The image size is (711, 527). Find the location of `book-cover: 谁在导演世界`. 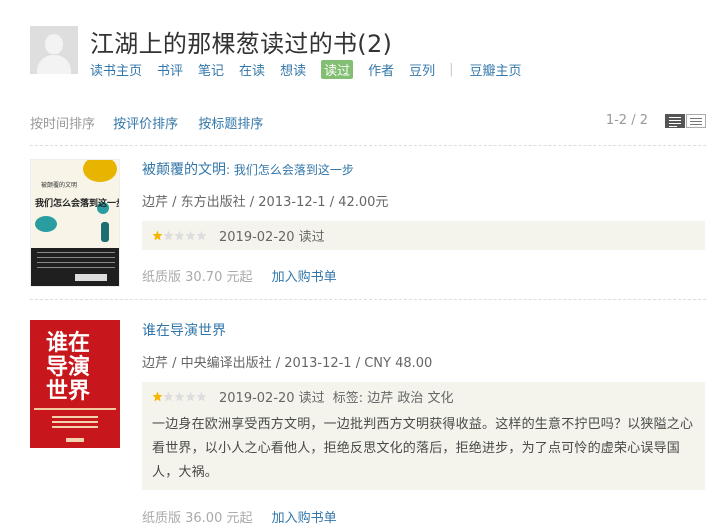

book-cover: 谁在导演世界 is located at coordinates (75, 384).